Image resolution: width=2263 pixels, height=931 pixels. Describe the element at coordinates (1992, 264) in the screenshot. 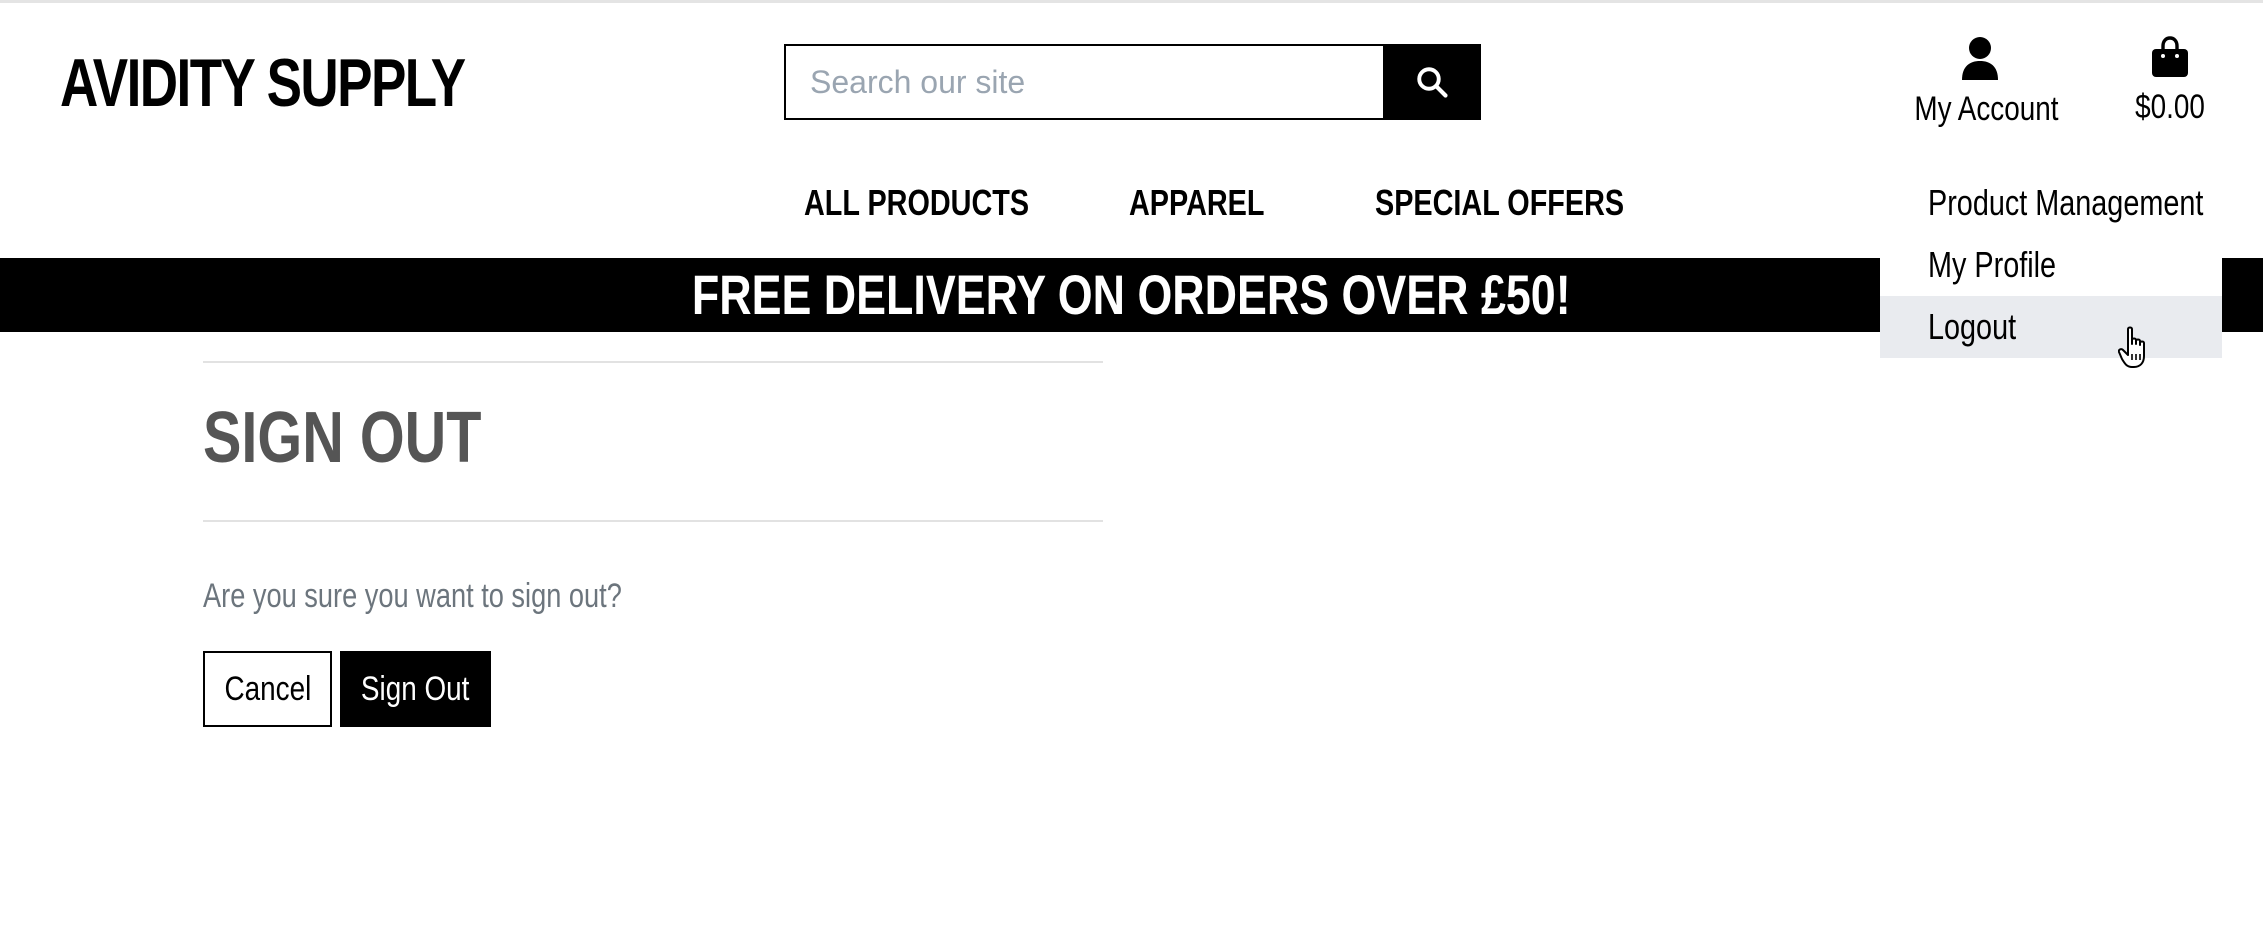

I see `menu-item-label: My Profile` at that location.